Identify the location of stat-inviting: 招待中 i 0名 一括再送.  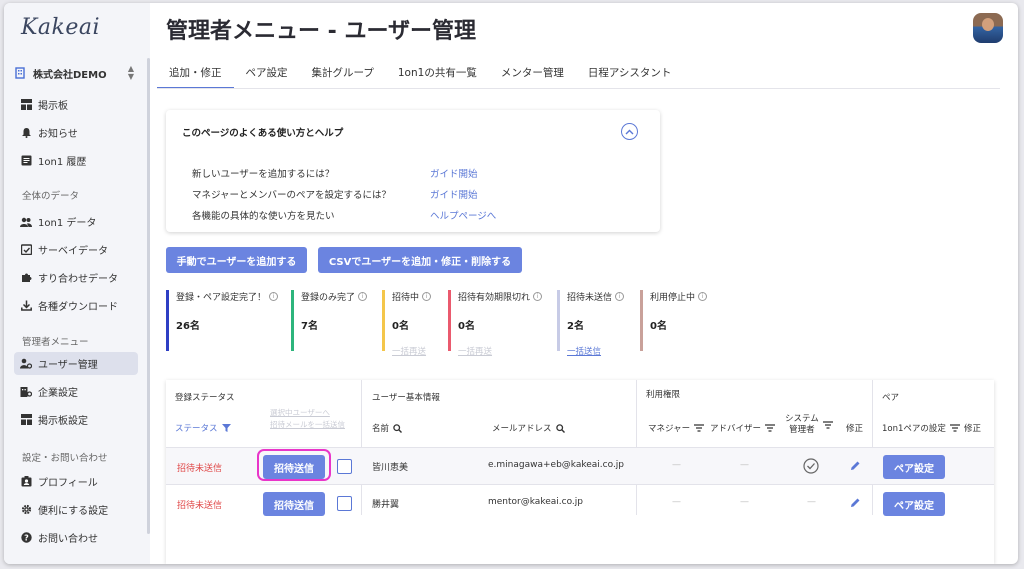
(412, 323).